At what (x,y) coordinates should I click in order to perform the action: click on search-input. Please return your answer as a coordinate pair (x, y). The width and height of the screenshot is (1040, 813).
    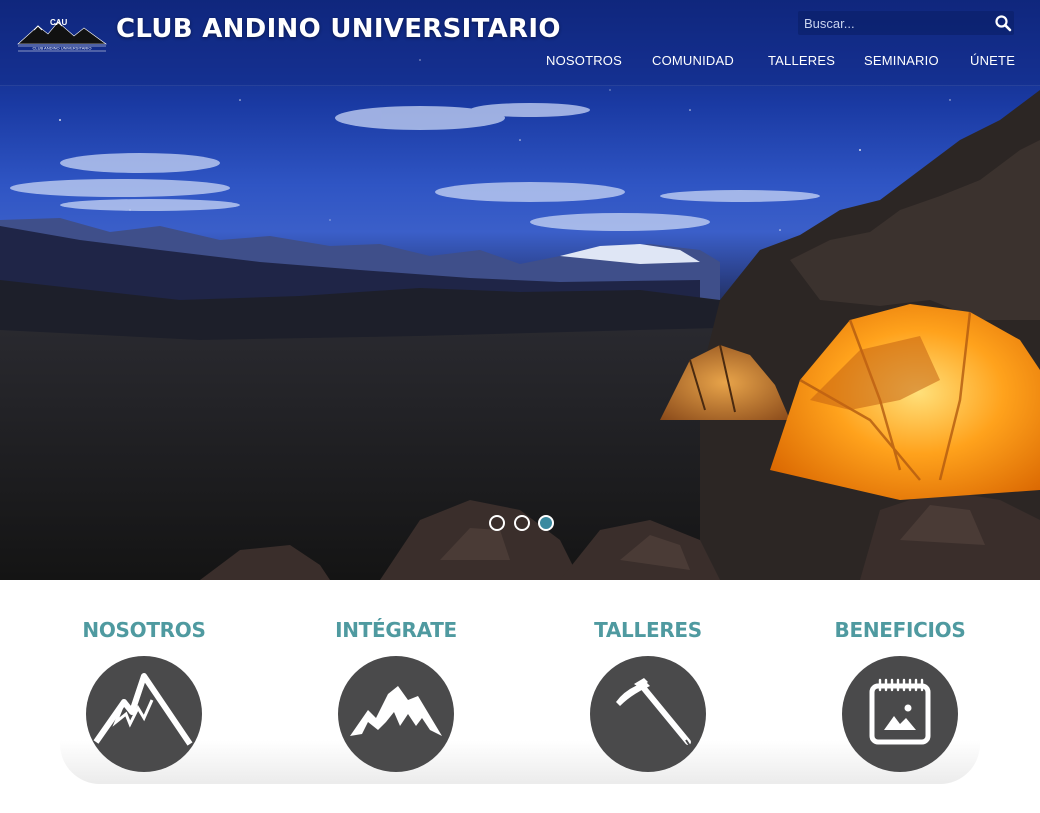
    Looking at the image, I should click on (891, 23).